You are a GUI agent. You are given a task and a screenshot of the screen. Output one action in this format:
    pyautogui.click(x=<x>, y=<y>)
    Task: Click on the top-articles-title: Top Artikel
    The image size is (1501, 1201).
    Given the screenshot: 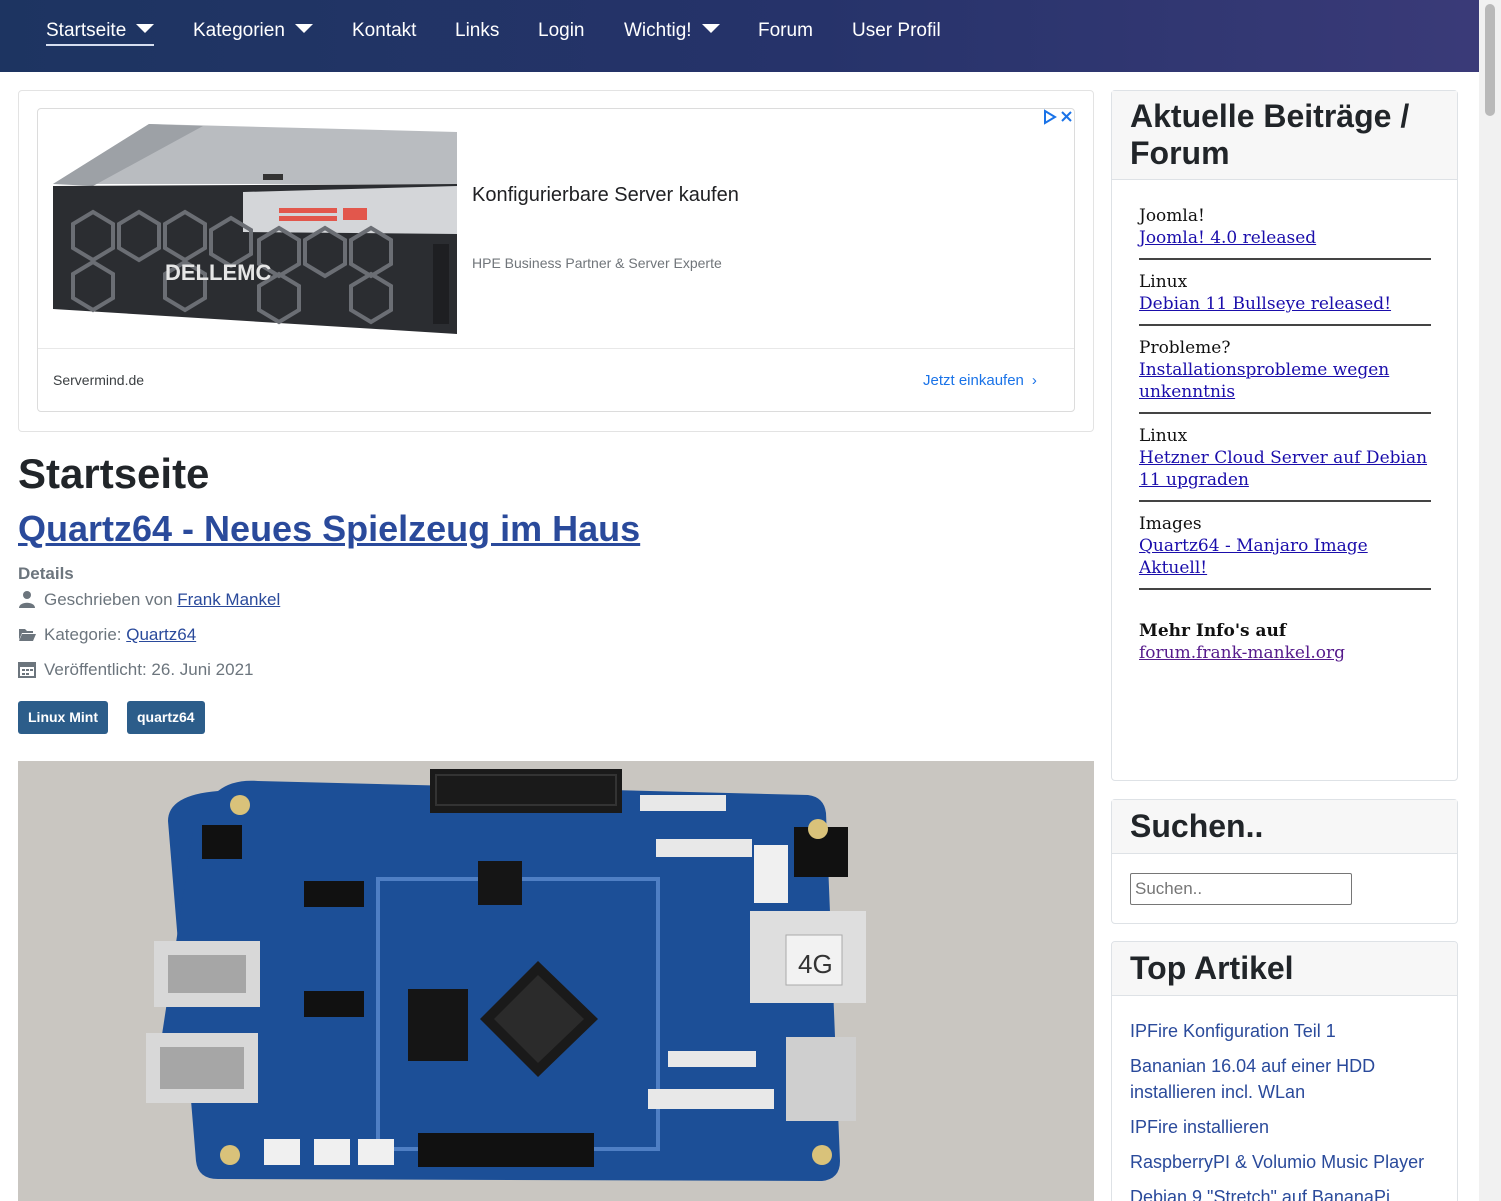 What is the action you would take?
    pyautogui.click(x=1284, y=969)
    